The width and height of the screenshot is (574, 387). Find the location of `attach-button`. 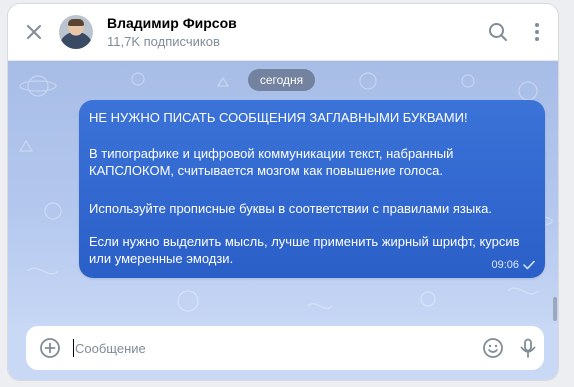

attach-button is located at coordinates (50, 348).